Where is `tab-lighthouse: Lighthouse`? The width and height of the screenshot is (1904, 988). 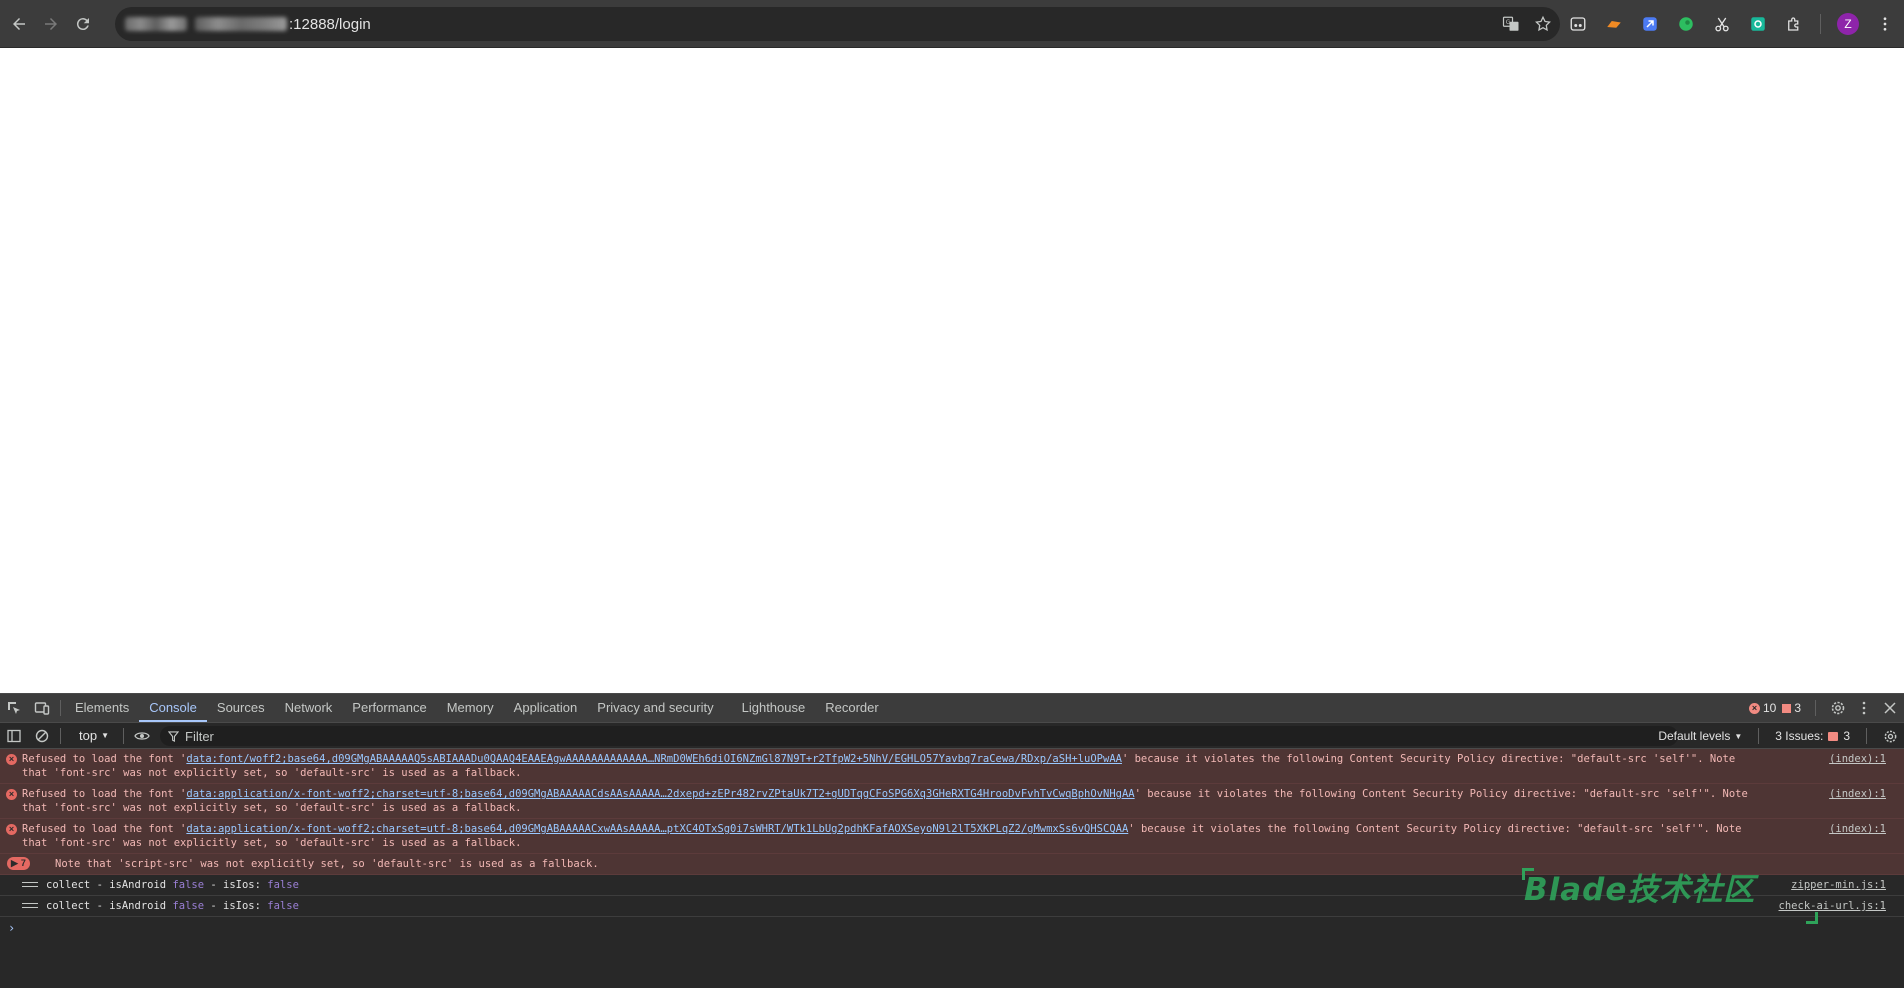 tab-lighthouse: Lighthouse is located at coordinates (774, 708).